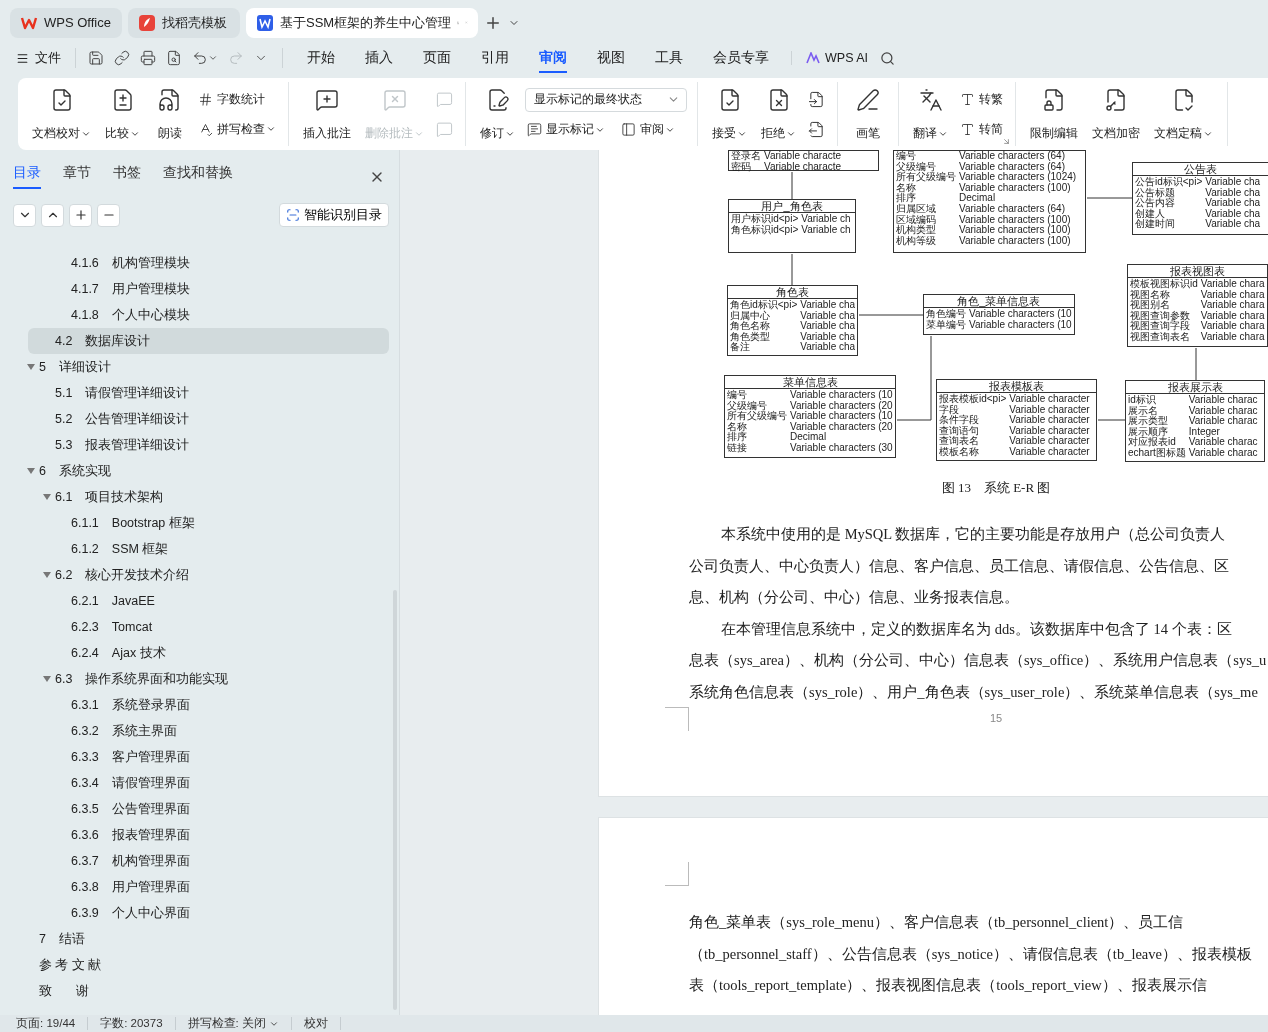  Describe the element at coordinates (327, 100) in the screenshot. I see `comment-plus-icon` at that location.